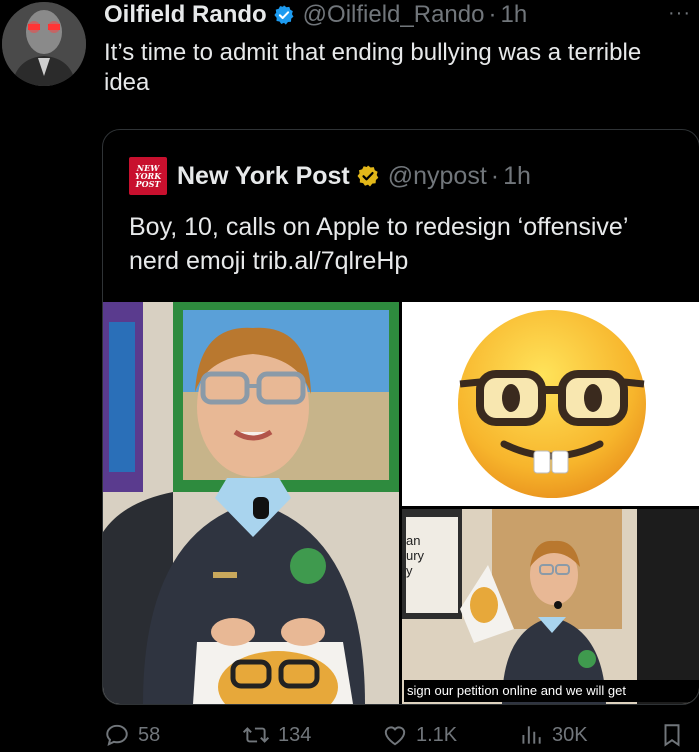 Image resolution: width=699 pixels, height=752 pixels. What do you see at coordinates (149, 734) in the screenshot?
I see `reply-count: 58` at bounding box center [149, 734].